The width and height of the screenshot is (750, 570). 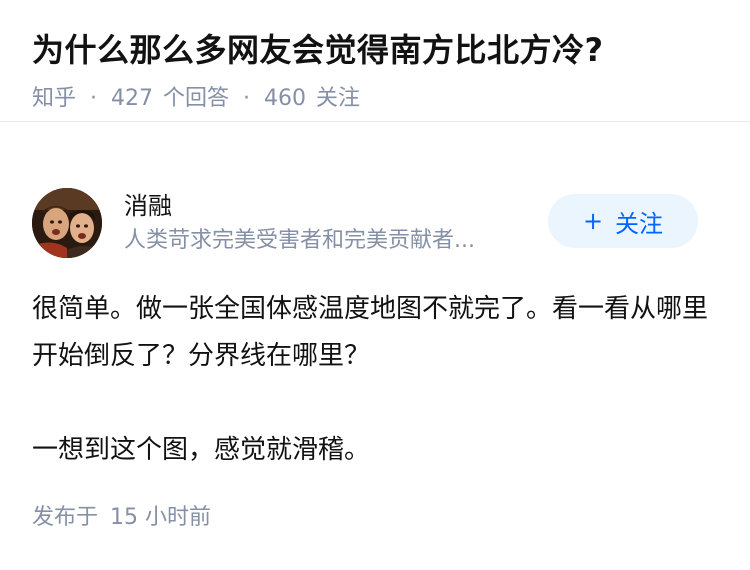 I want to click on avatar-image, so click(x=67, y=223).